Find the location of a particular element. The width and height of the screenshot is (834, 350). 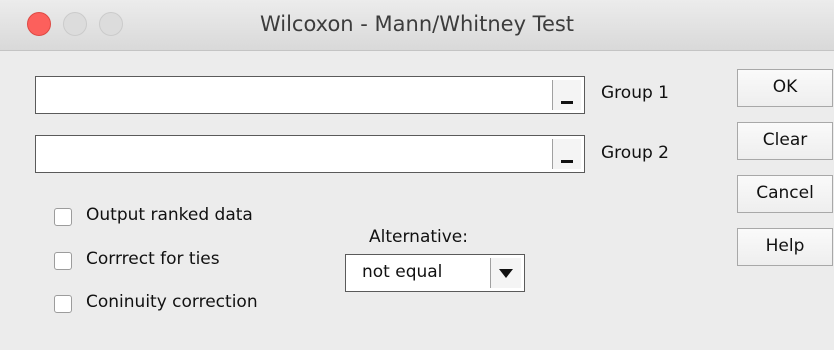

group2-field is located at coordinates (310, 154).